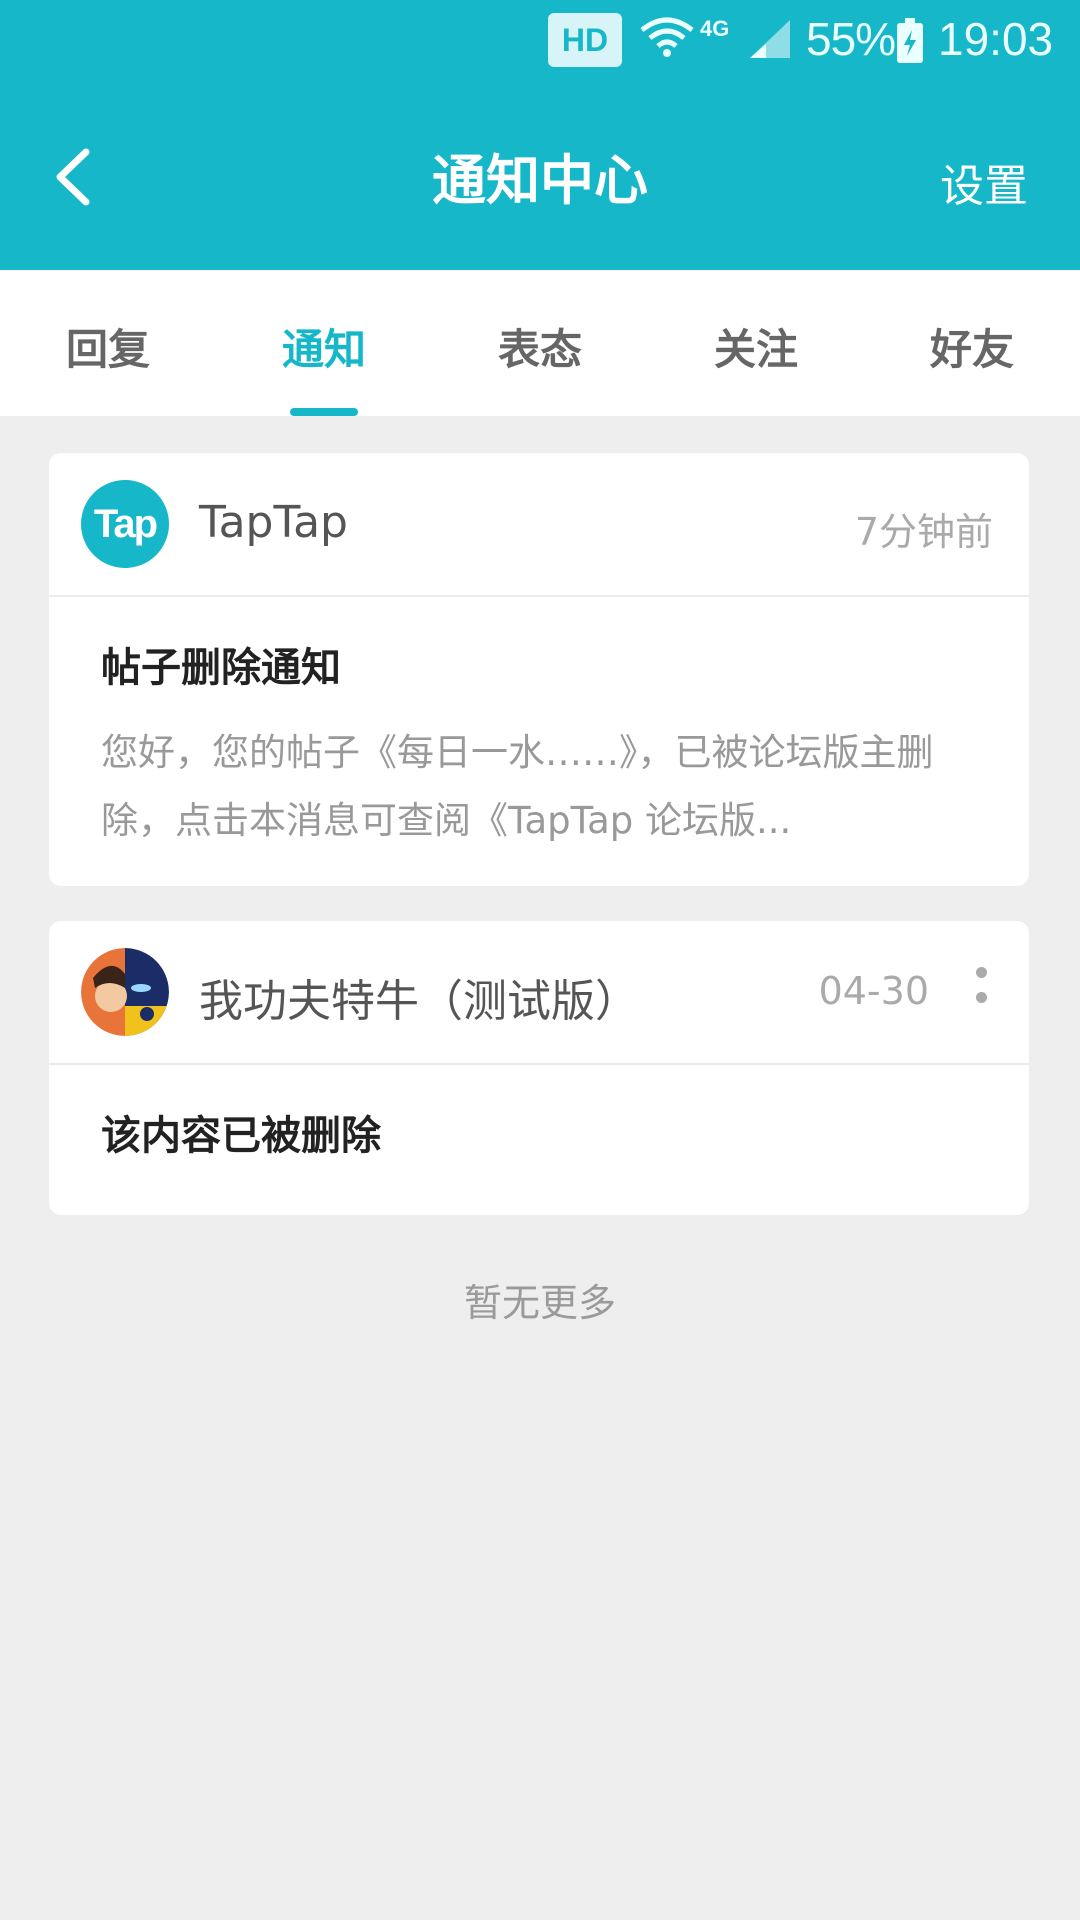 This screenshot has width=1080, height=1920. What do you see at coordinates (241, 1136) in the screenshot?
I see `notification-title: 该内容已被删除` at bounding box center [241, 1136].